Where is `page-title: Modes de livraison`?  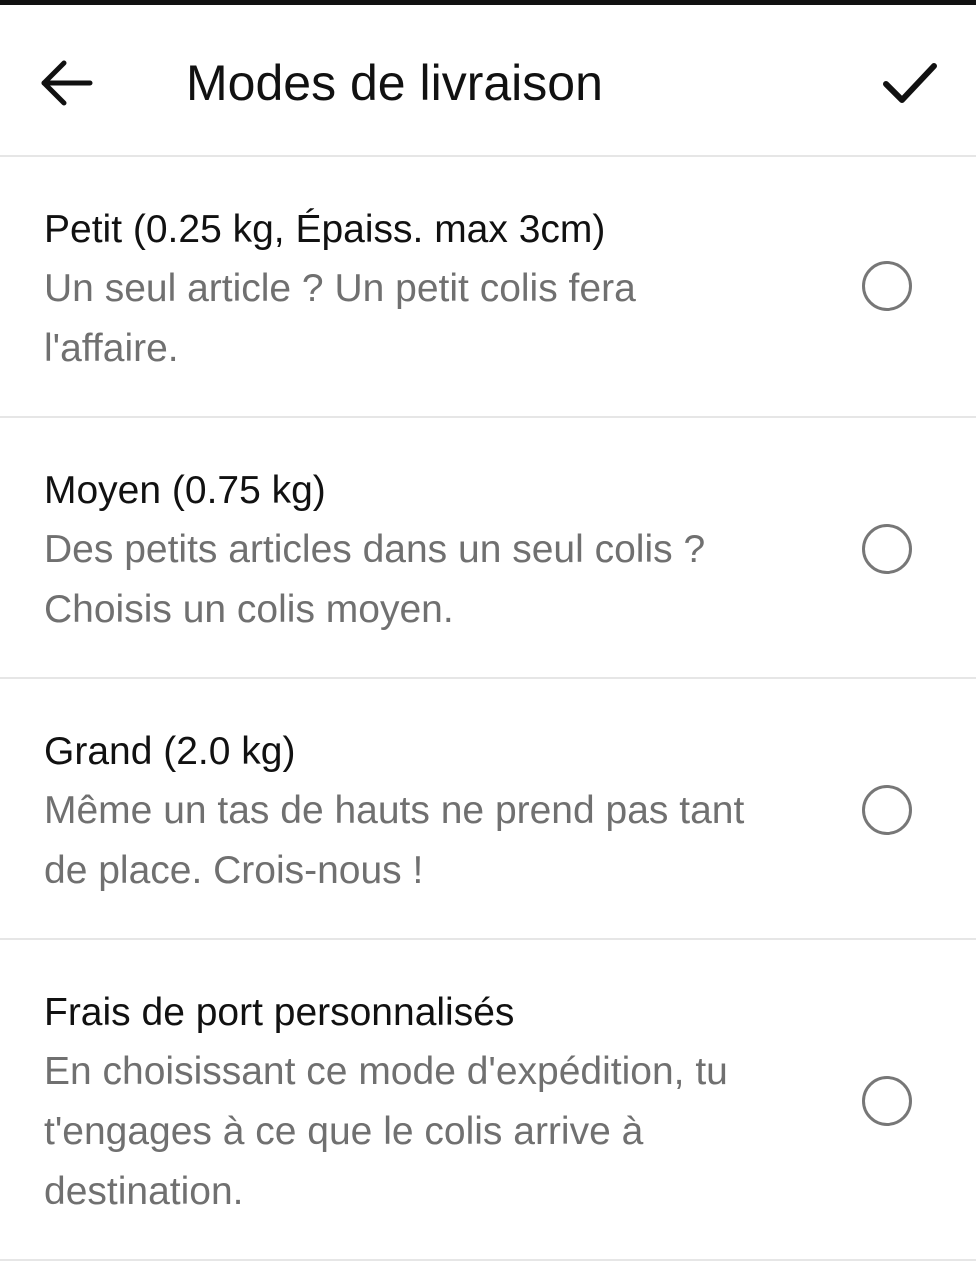 page-title: Modes de livraison is located at coordinates (394, 83).